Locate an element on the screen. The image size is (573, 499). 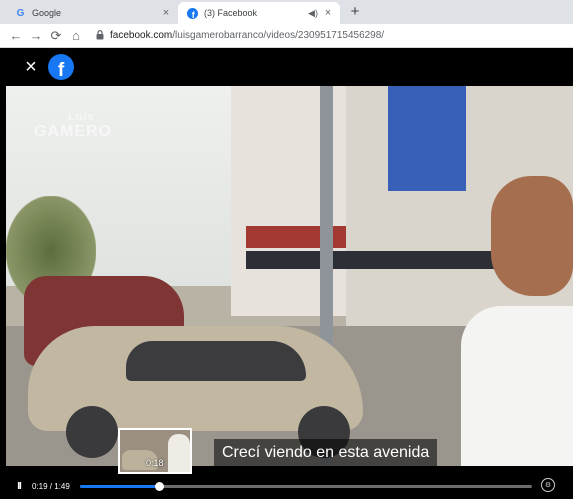
time-readout: 0:19 / 1:49 is located at coordinates (51, 486).